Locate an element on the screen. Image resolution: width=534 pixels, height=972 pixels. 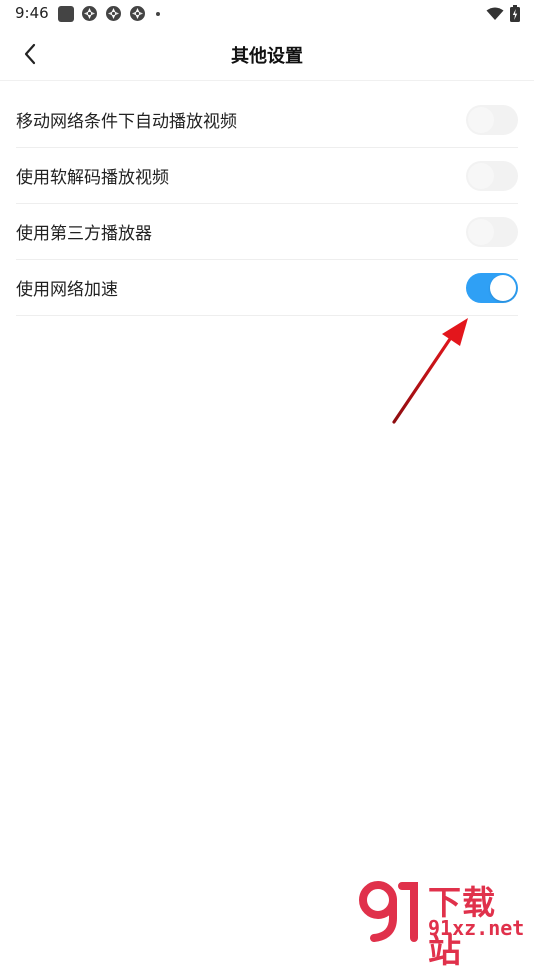
network-acceleration-toggle is located at coordinates (492, 287).